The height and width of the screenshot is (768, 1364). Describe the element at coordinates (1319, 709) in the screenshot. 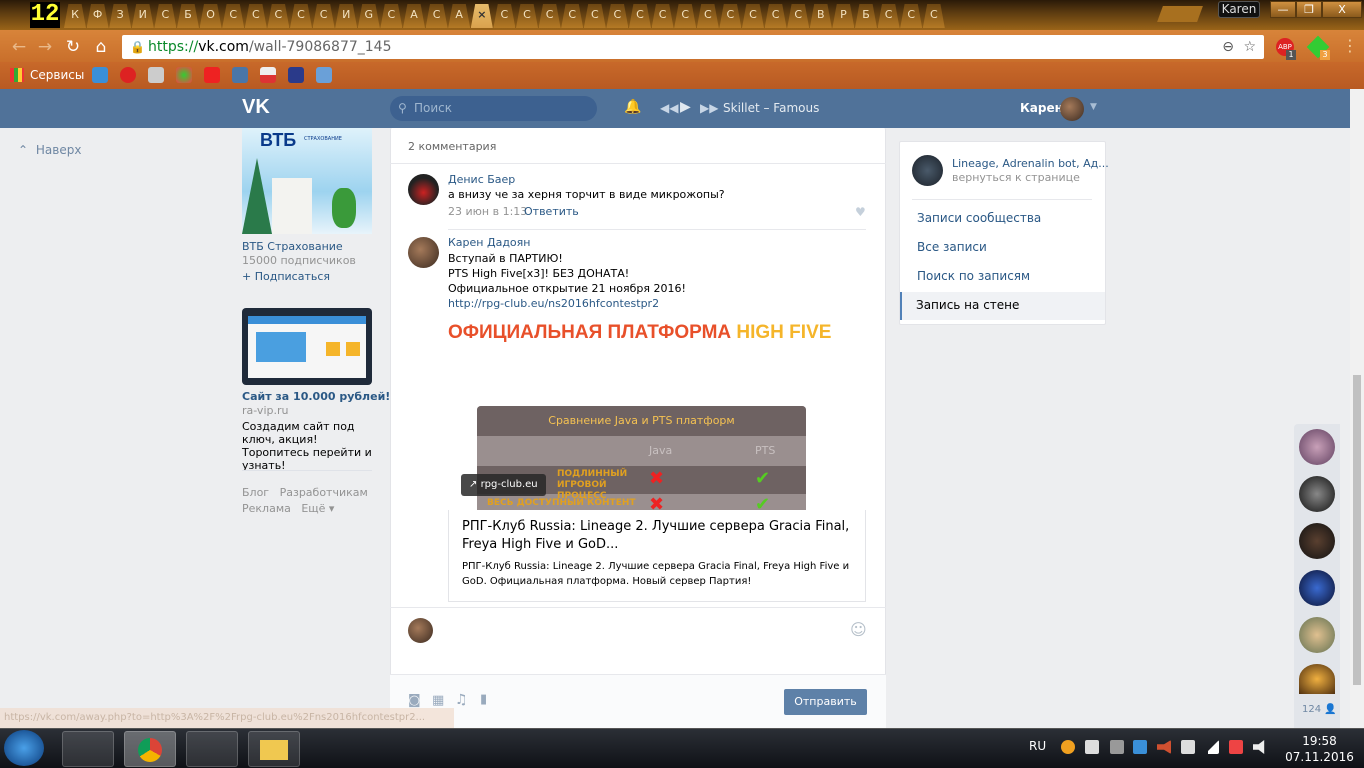

I see `friends-online-count: 124 👤` at that location.